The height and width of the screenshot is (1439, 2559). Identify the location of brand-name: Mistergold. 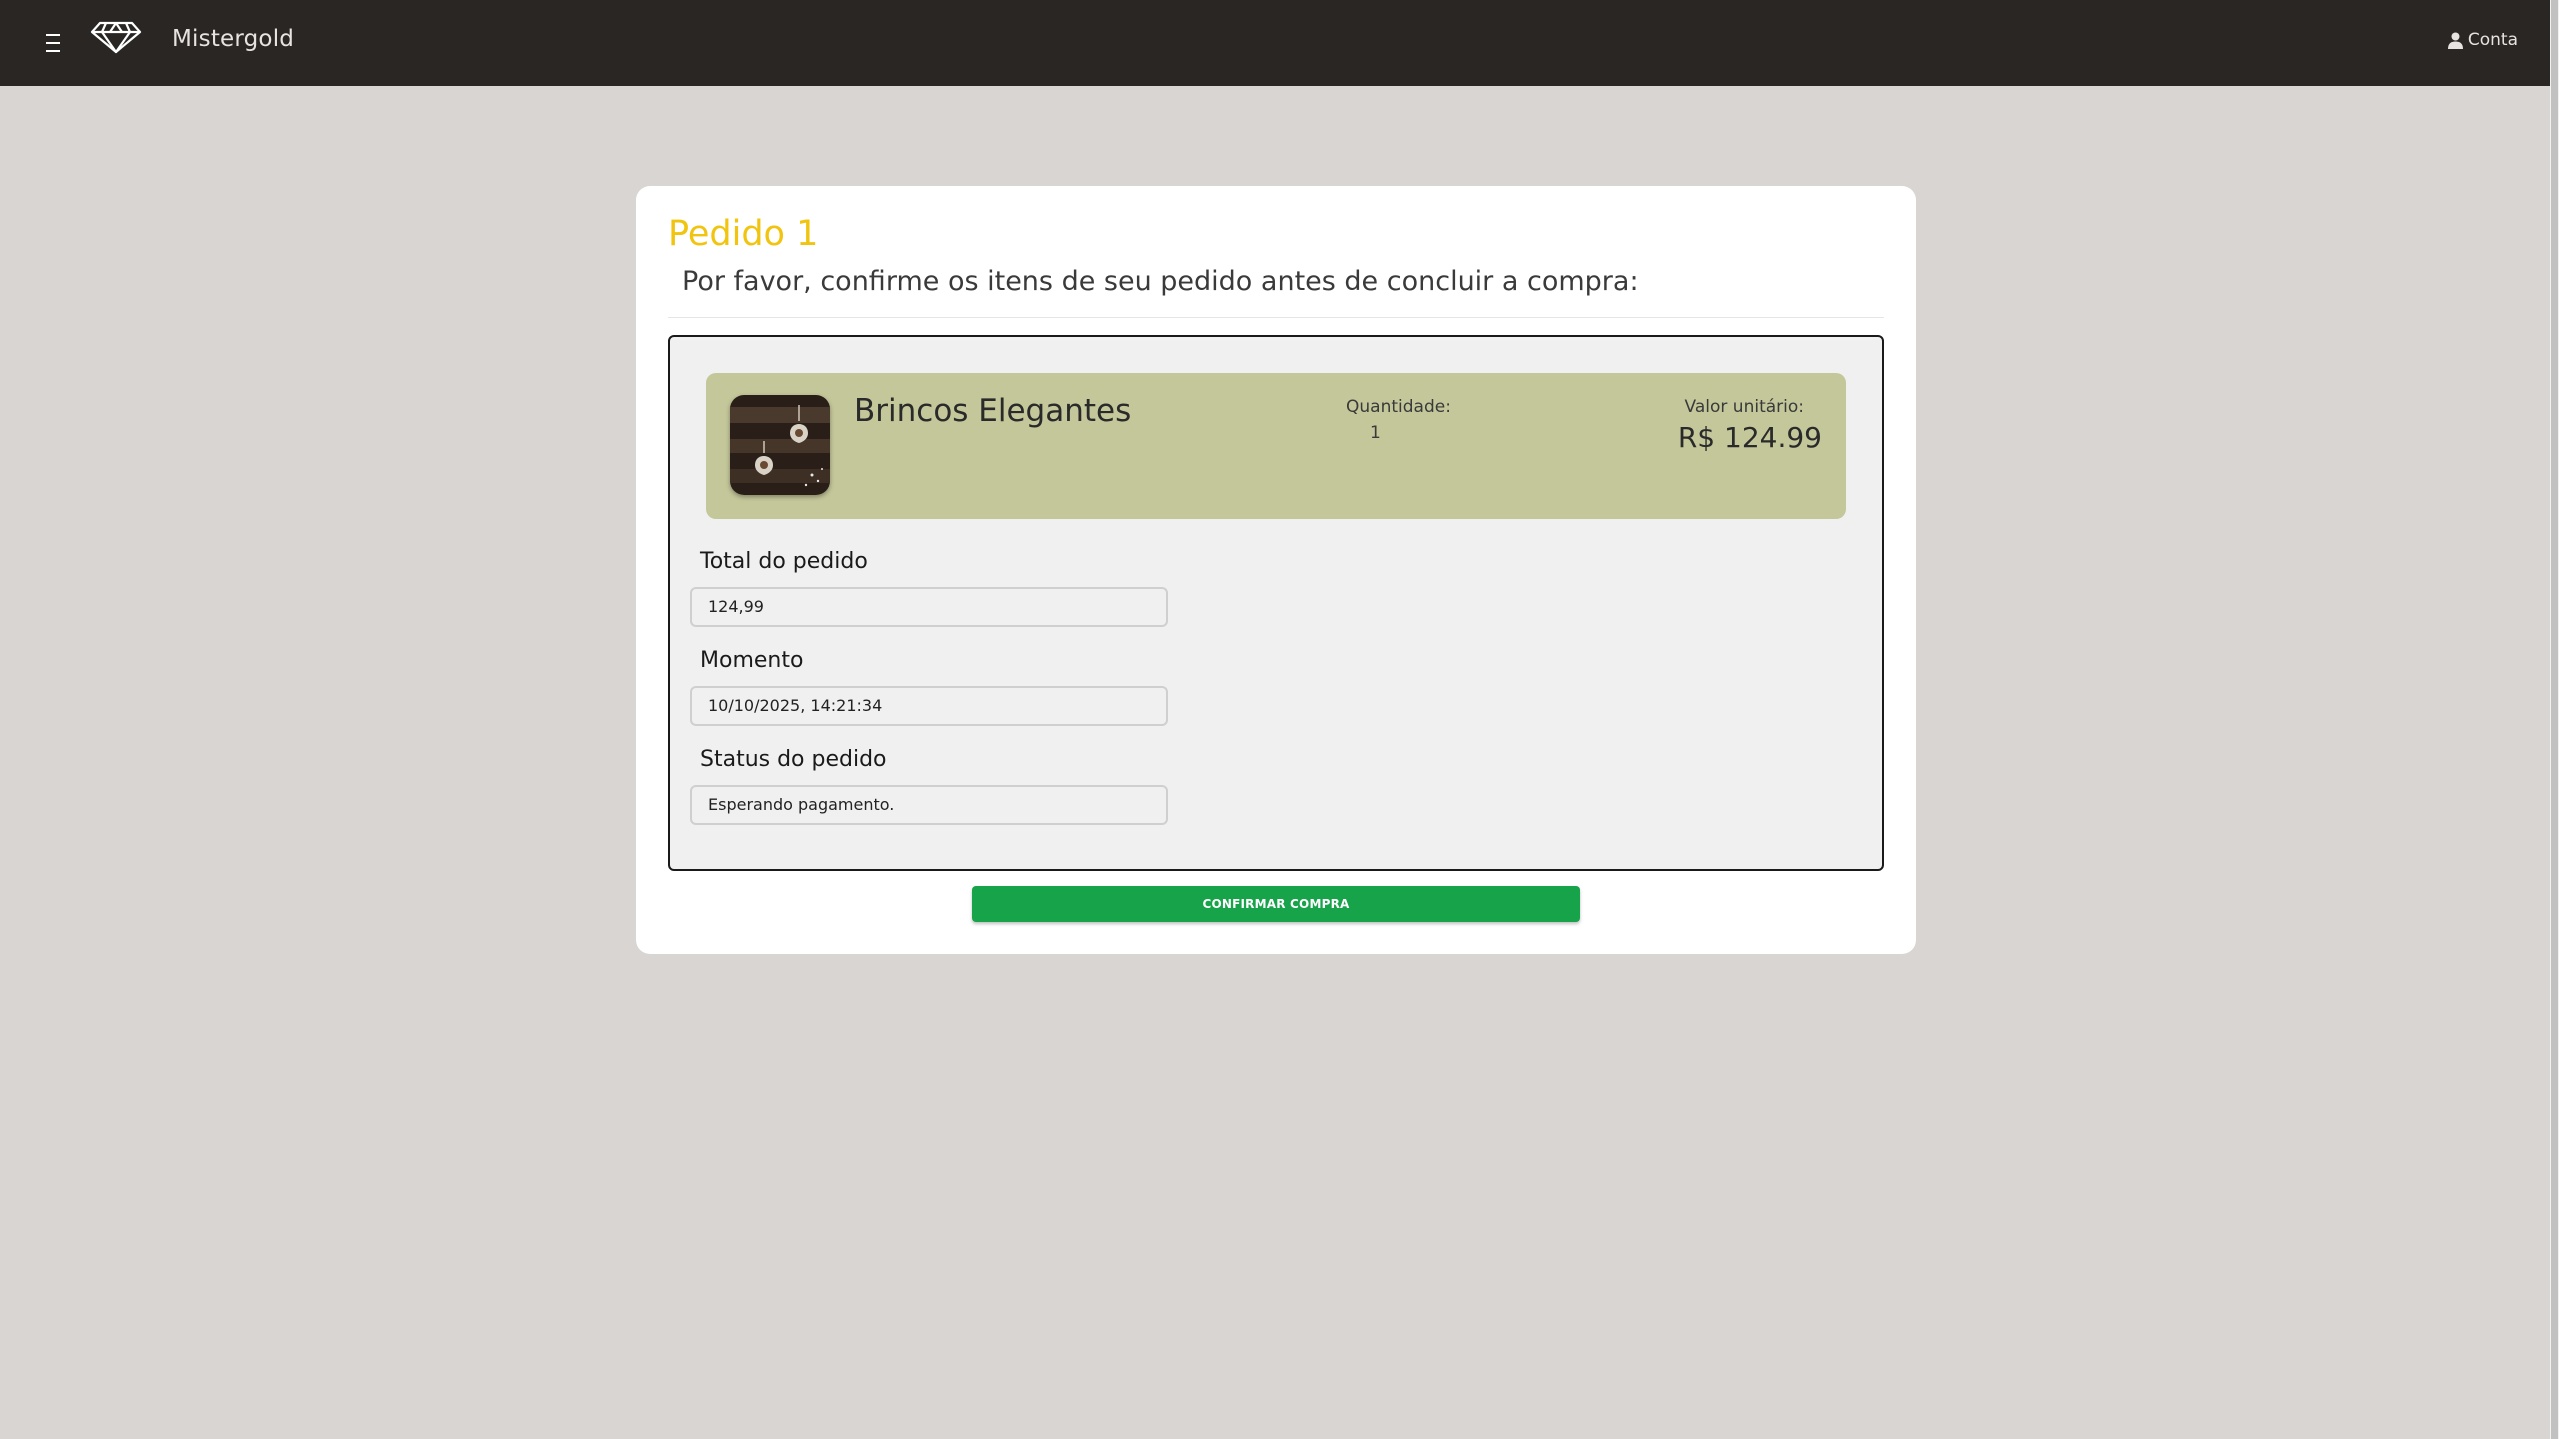
(233, 39).